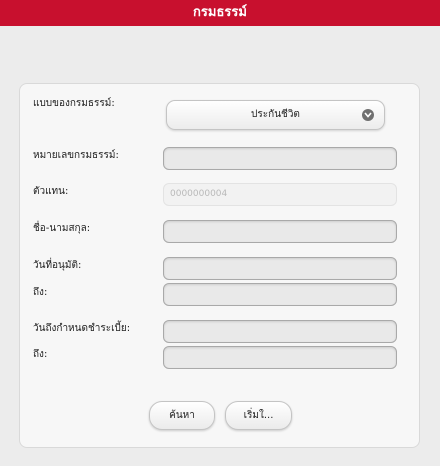 This screenshot has width=440, height=466. What do you see at coordinates (280, 268) in the screenshot?
I see `approval-date-from-input` at bounding box center [280, 268].